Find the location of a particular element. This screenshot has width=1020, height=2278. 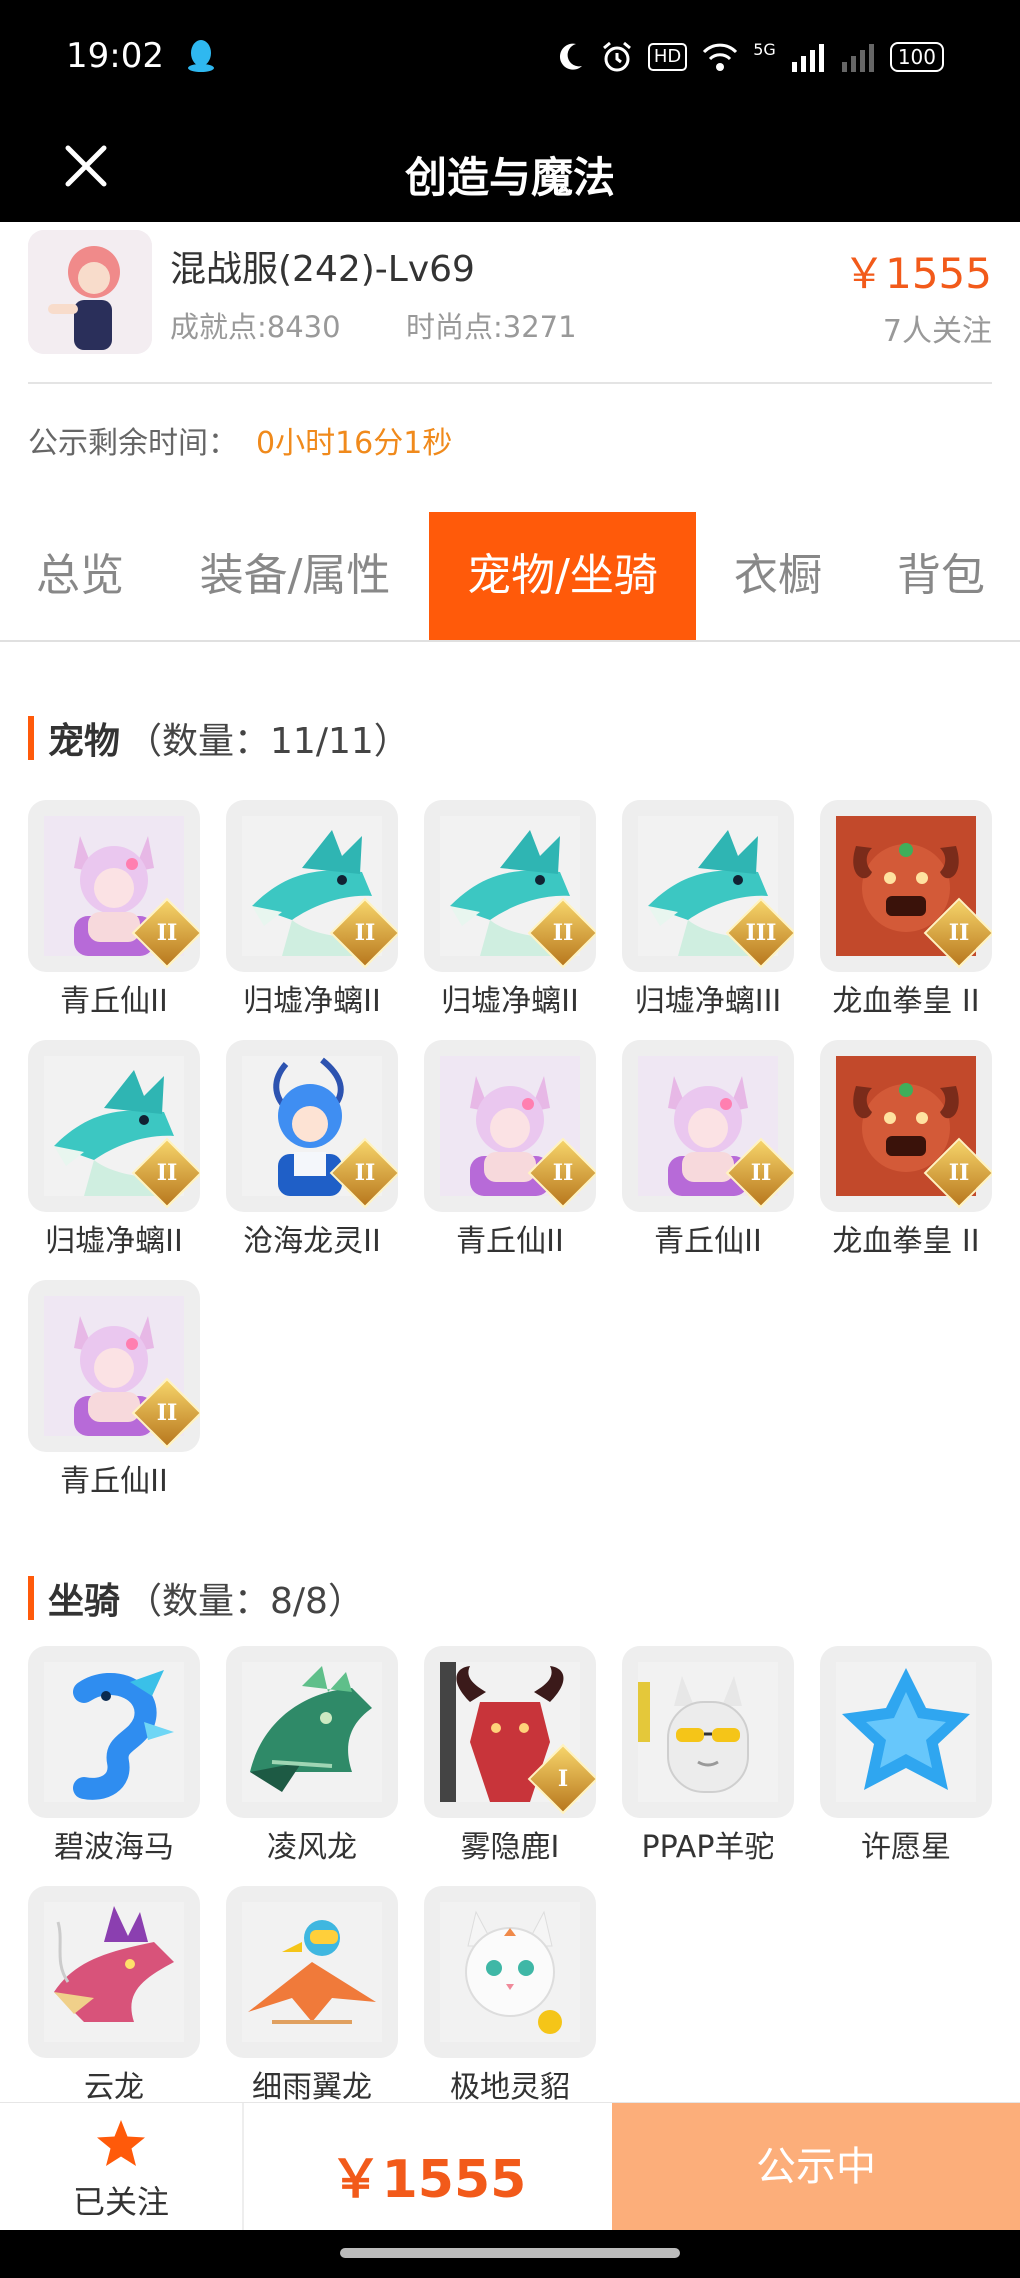

item-name: 沧海龙灵II is located at coordinates (312, 1241).